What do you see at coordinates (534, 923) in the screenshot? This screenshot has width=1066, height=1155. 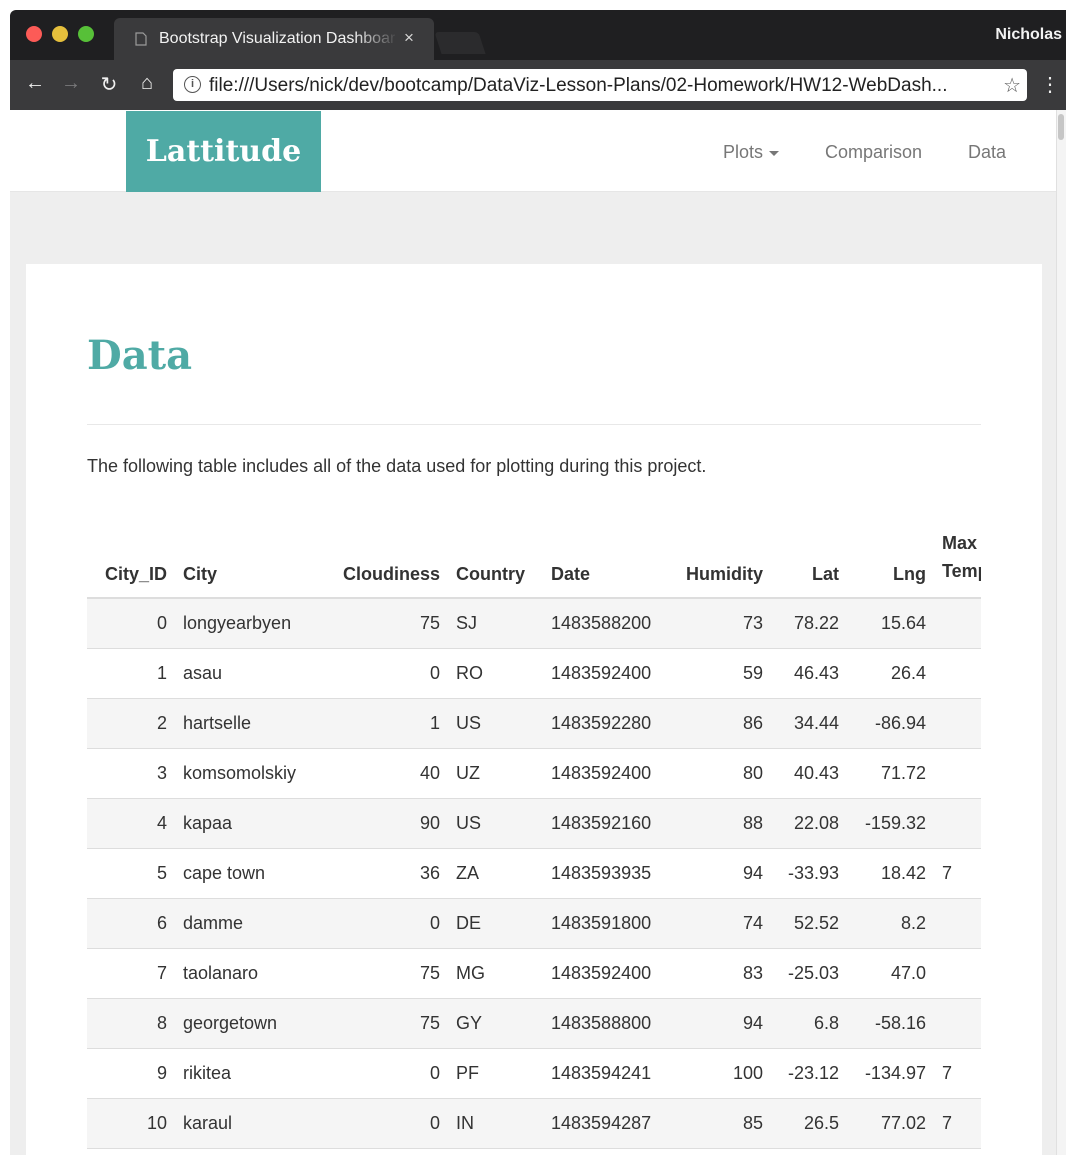 I see `table-row: 6 damme 0 DE 1483591800 74 52.52 8.2` at bounding box center [534, 923].